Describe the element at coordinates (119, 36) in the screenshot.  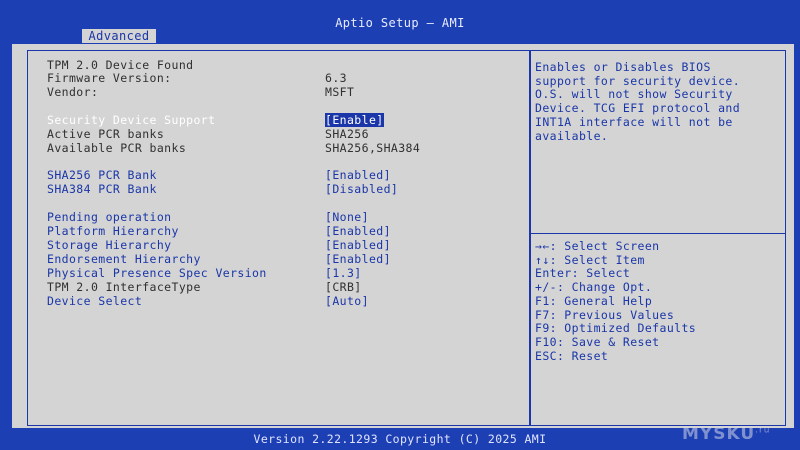
I see `tab-advanced: Advanced` at that location.